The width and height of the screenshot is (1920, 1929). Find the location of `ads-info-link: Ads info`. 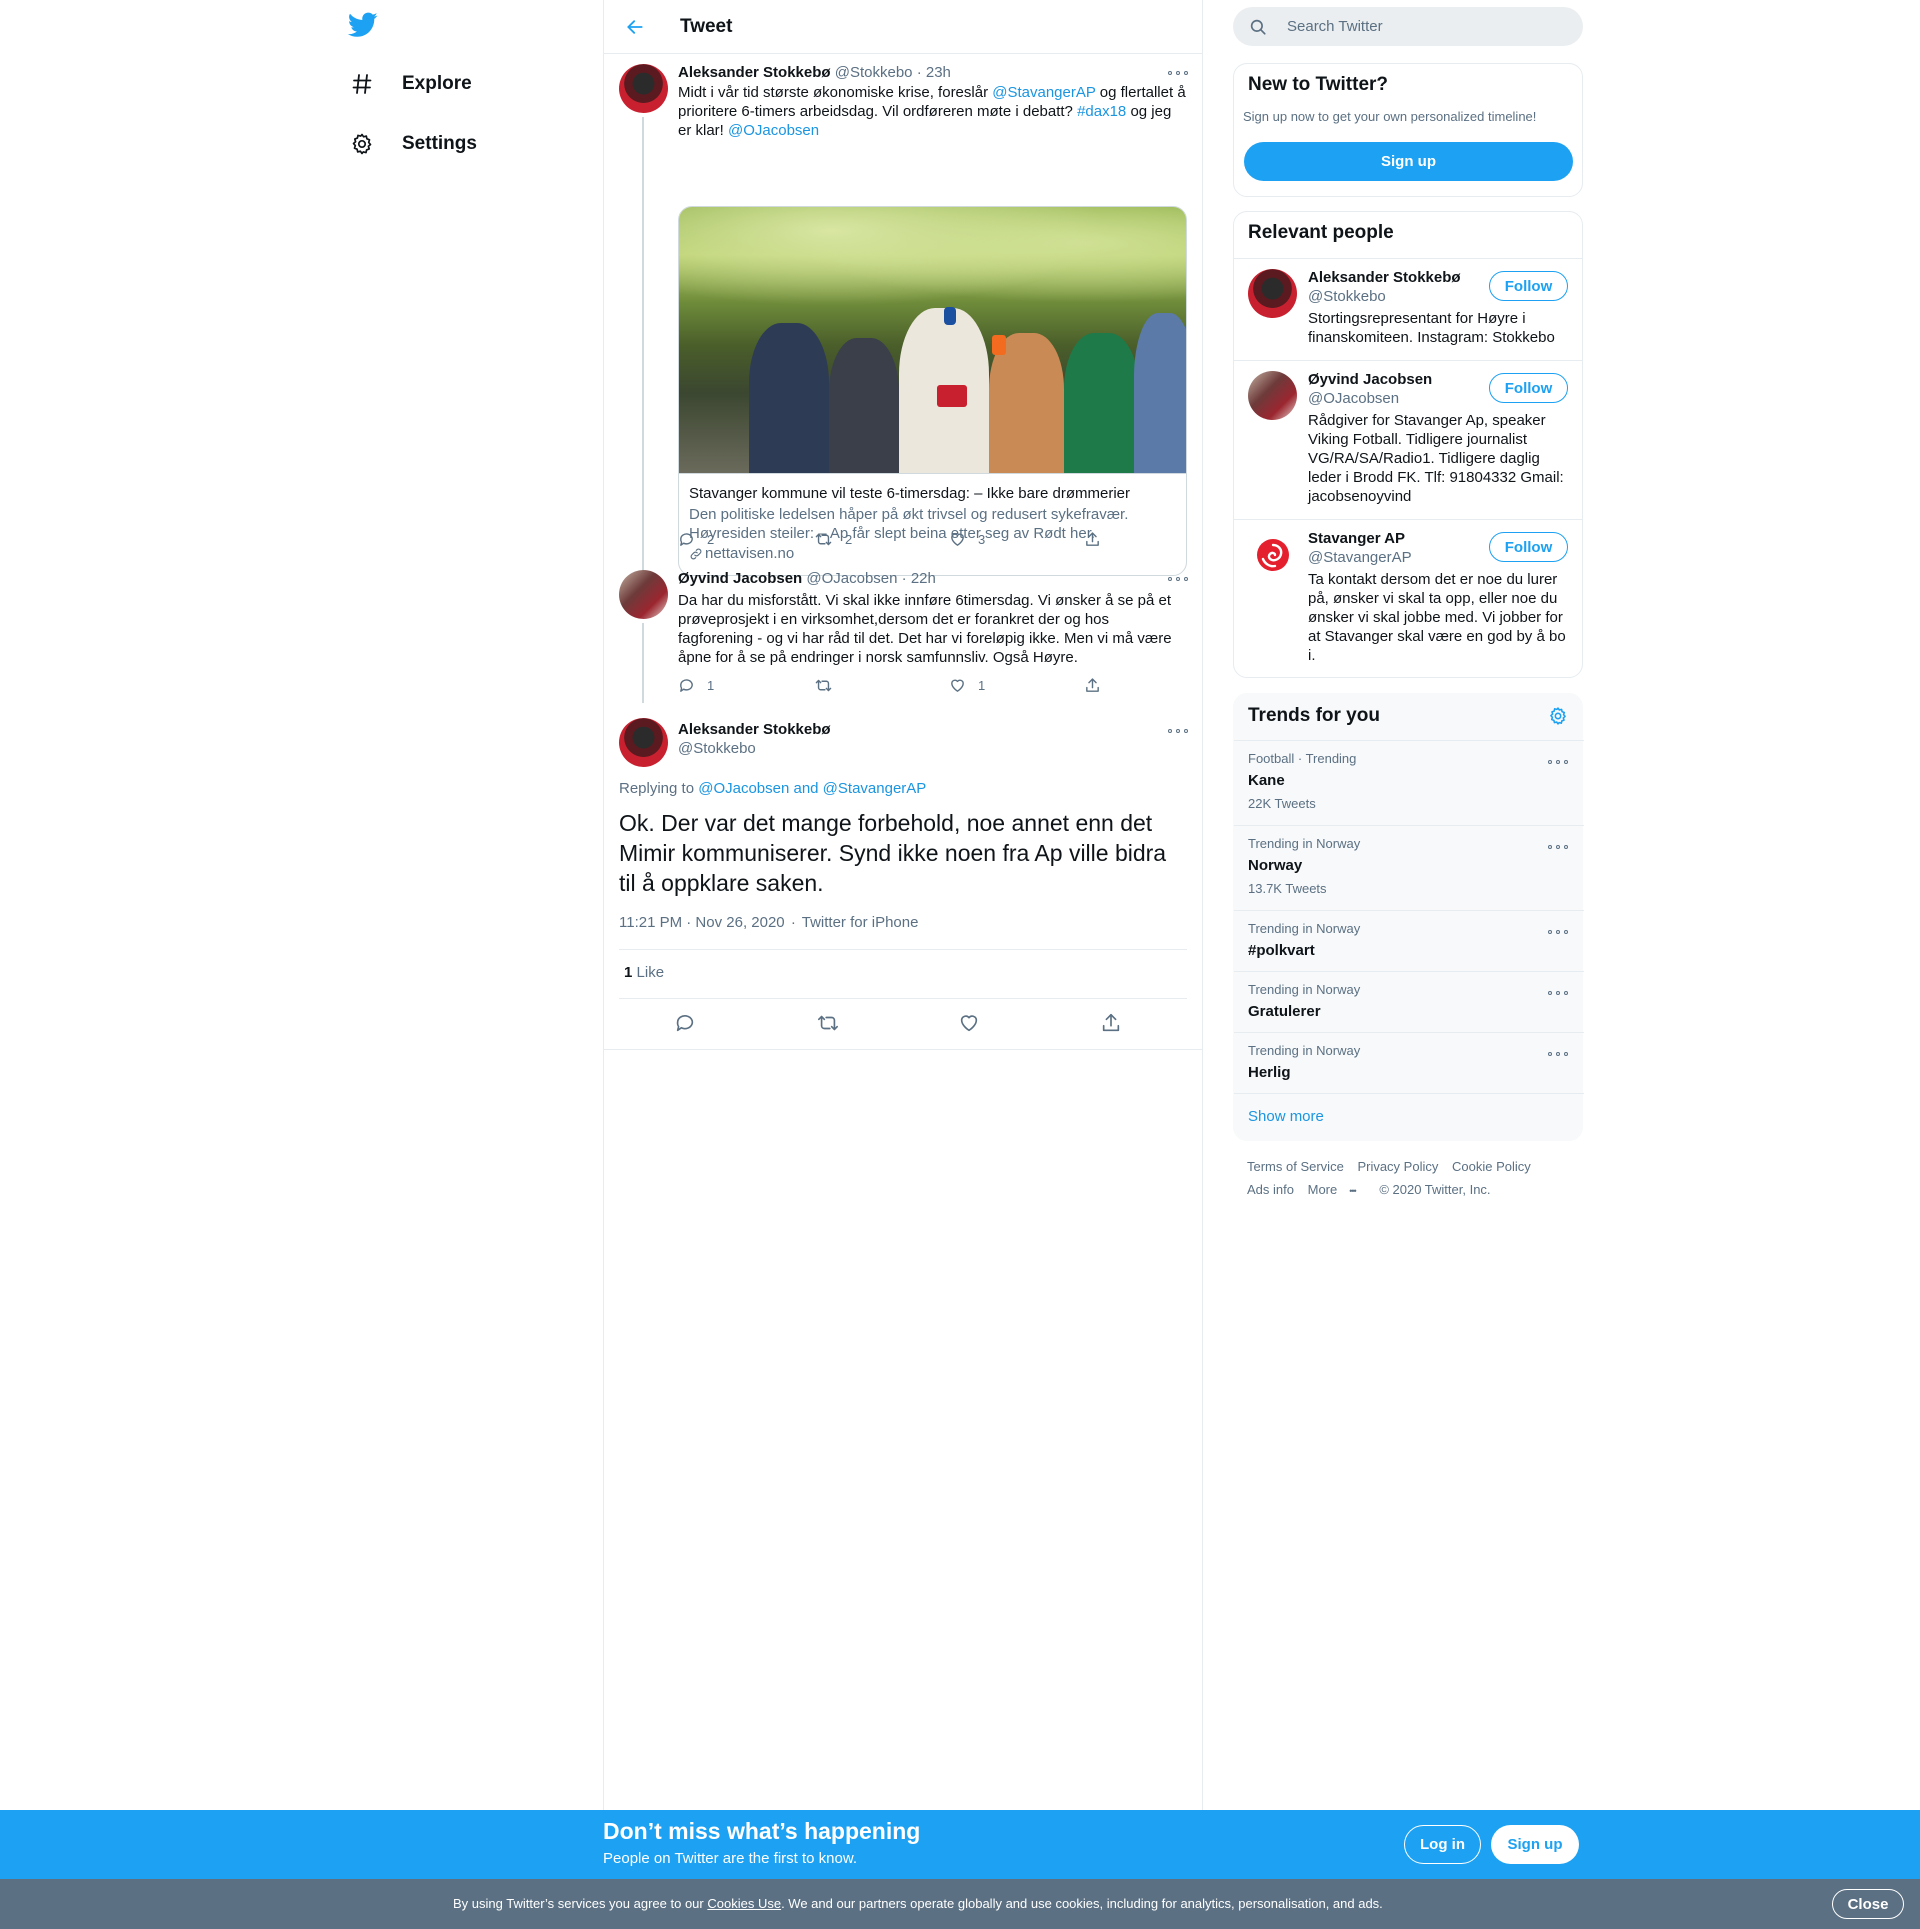

ads-info-link: Ads info is located at coordinates (1270, 1189).